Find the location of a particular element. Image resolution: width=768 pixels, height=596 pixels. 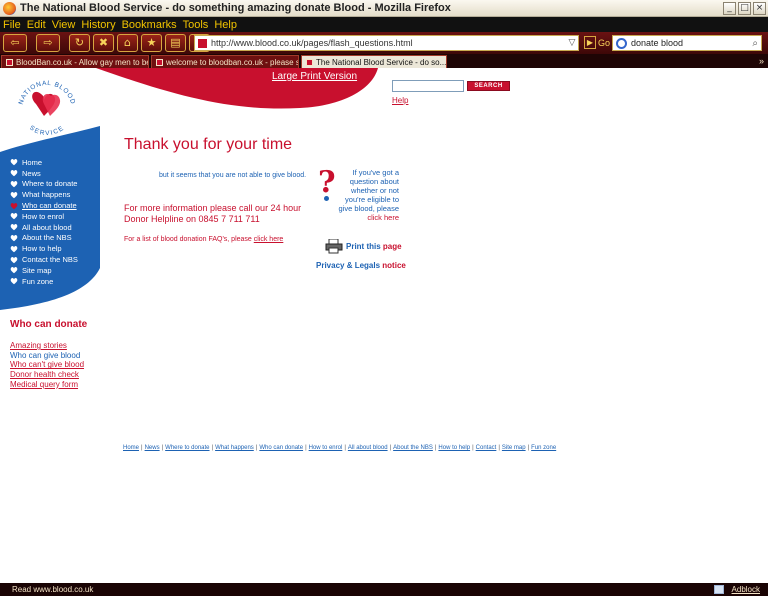

bookmark-icon: ★ is located at coordinates (151, 43).